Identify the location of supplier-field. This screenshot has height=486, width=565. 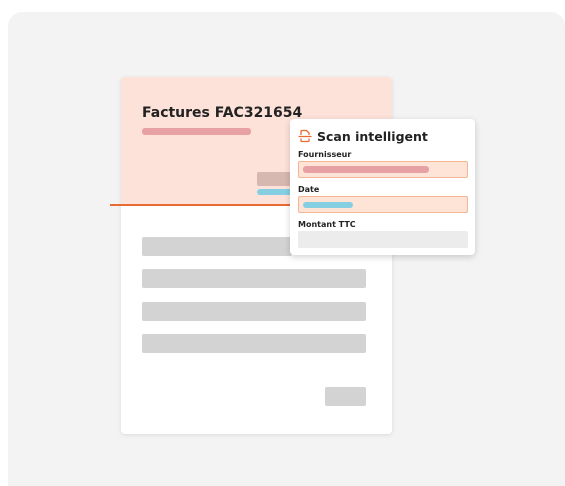
(383, 169).